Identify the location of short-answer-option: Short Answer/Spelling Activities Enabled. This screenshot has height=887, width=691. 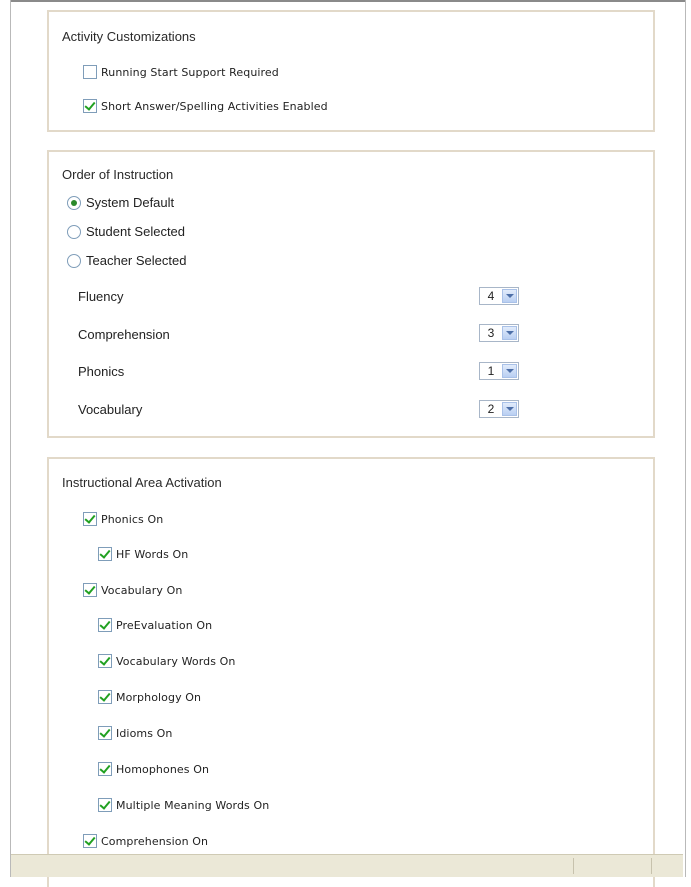
(205, 106).